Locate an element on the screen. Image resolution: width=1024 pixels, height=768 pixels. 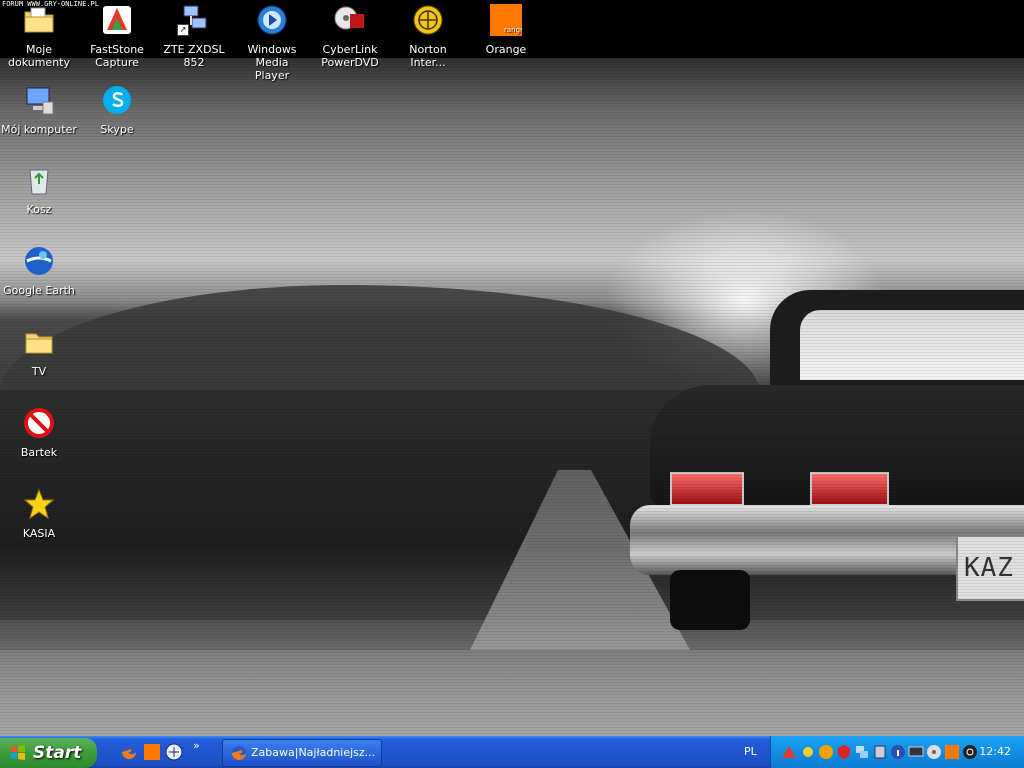
clock: 12:42 is located at coordinates (995, 752).